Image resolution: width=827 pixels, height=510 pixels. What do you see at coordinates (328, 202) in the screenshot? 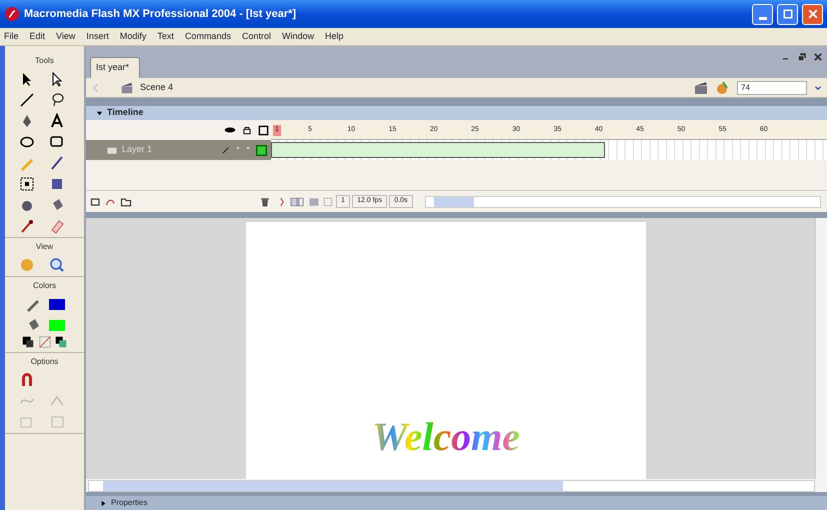
I see `edit-frames-icon` at bounding box center [328, 202].